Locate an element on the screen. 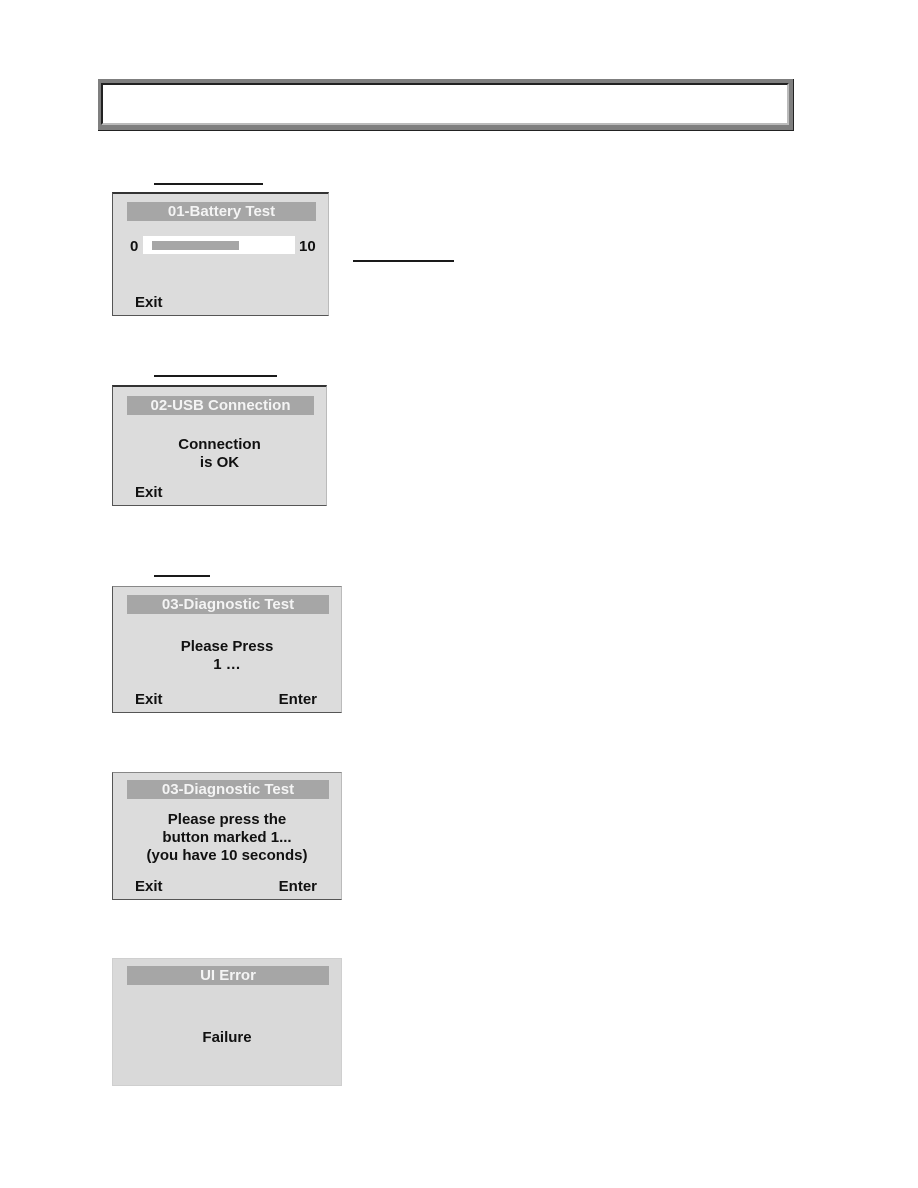  heading-underline-usb is located at coordinates (215, 376).